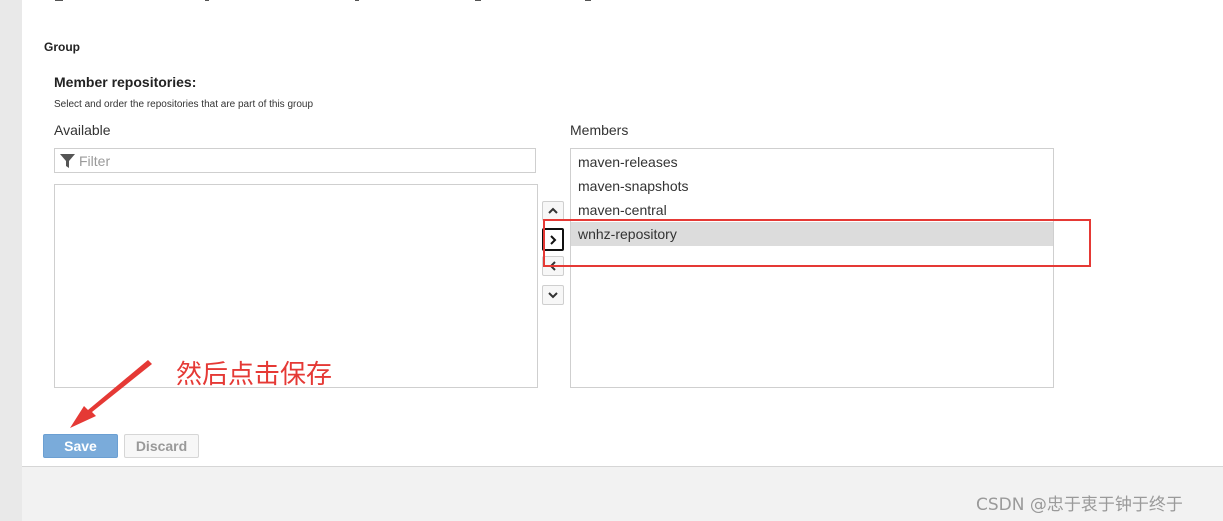 Image resolution: width=1223 pixels, height=521 pixels. I want to click on chevron-left-icon, so click(552, 266).